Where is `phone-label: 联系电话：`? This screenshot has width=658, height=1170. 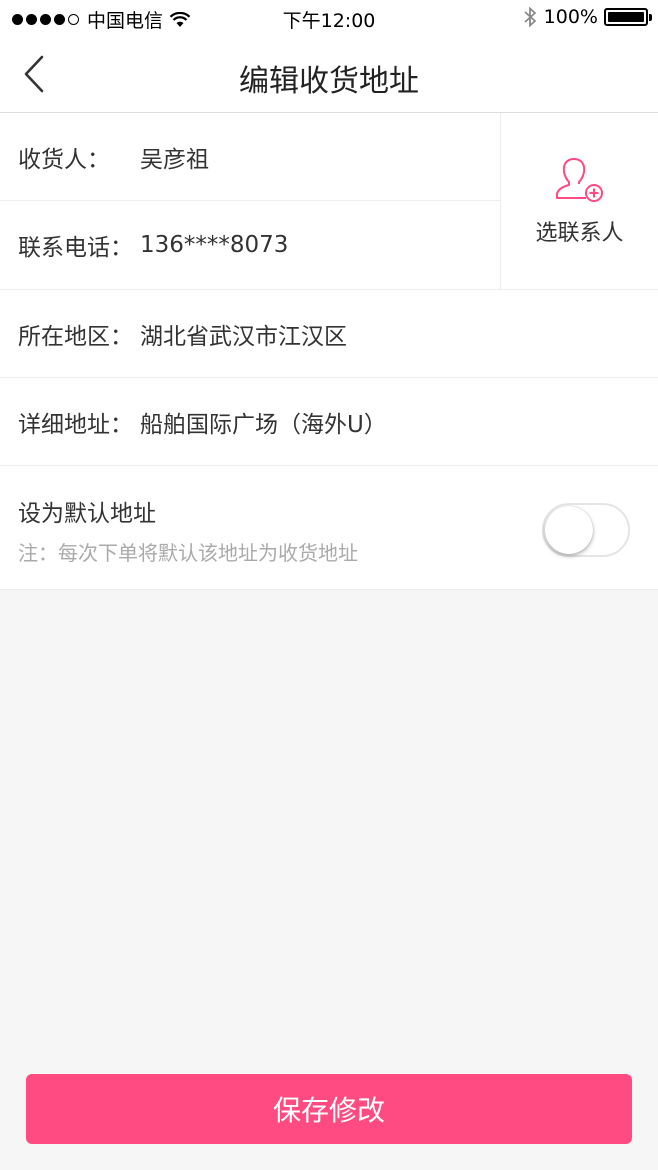 phone-label: 联系电话： is located at coordinates (75, 248).